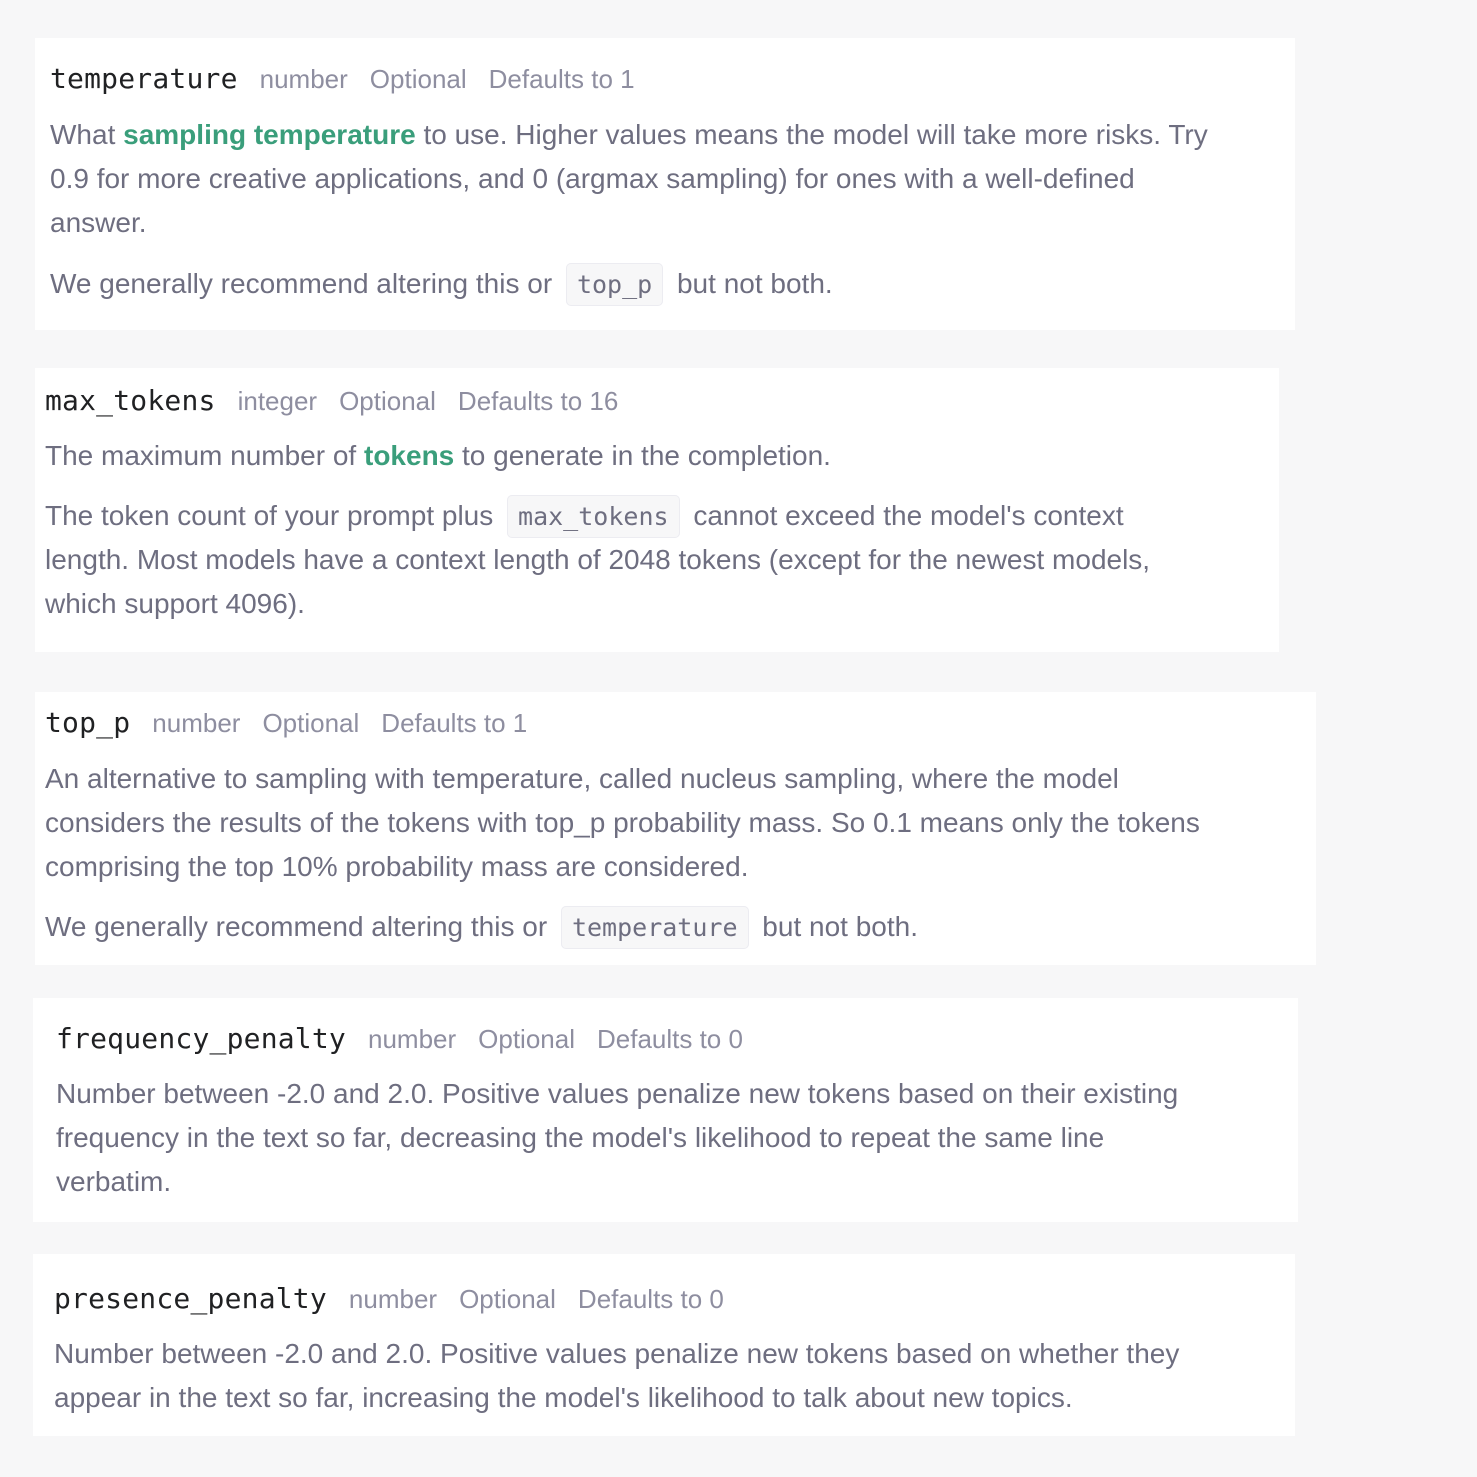 The width and height of the screenshot is (1477, 1477). Describe the element at coordinates (130, 400) in the screenshot. I see `param-name: max_tokens` at that location.